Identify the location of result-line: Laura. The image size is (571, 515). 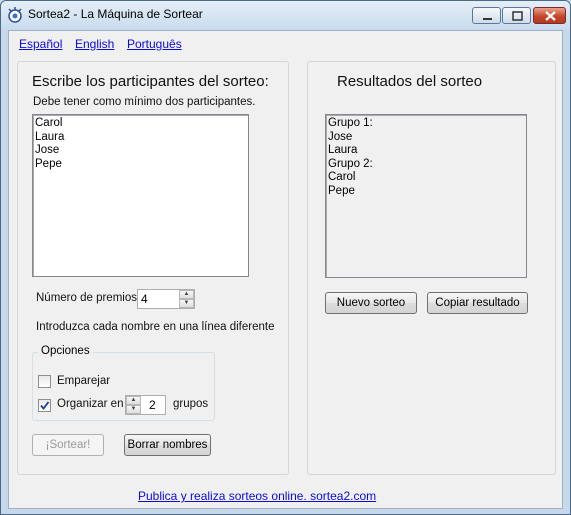
(343, 150).